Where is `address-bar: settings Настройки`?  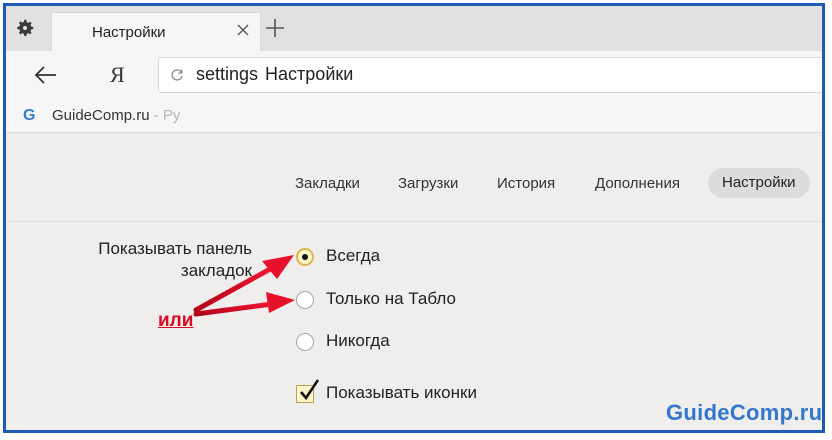
address-bar: settings Настройки is located at coordinates (490, 75).